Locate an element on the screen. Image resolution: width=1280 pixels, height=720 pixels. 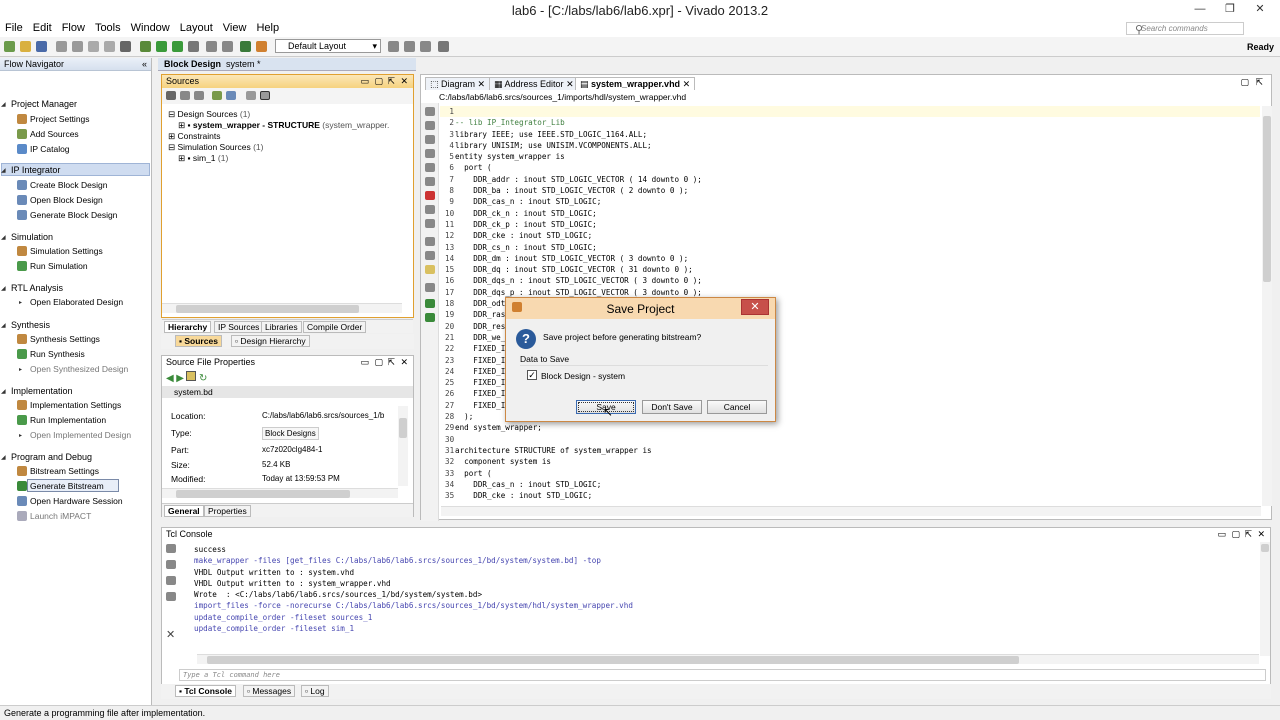
open-synthesized-design: ▸ Open Synthesized Design is located at coordinates (73, 369).